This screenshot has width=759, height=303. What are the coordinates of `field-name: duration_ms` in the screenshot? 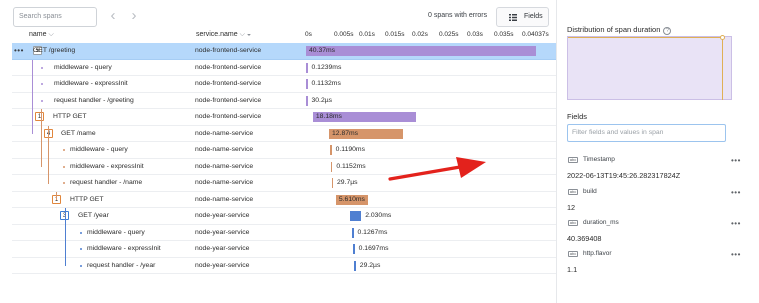 It's located at (601, 222).